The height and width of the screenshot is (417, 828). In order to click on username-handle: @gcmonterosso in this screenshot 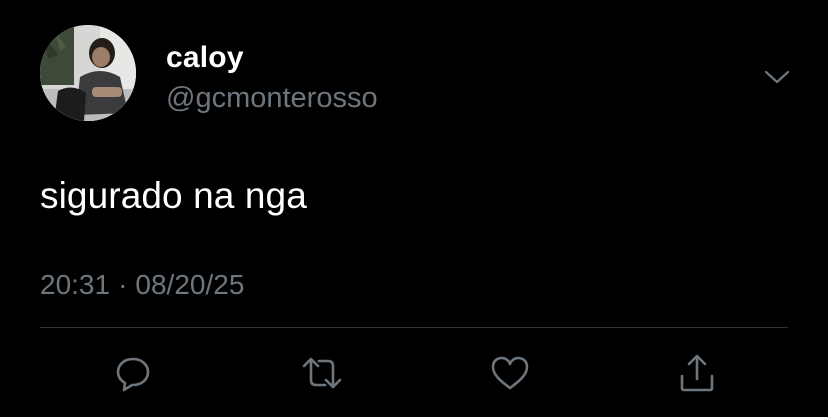, I will do `click(272, 98)`.